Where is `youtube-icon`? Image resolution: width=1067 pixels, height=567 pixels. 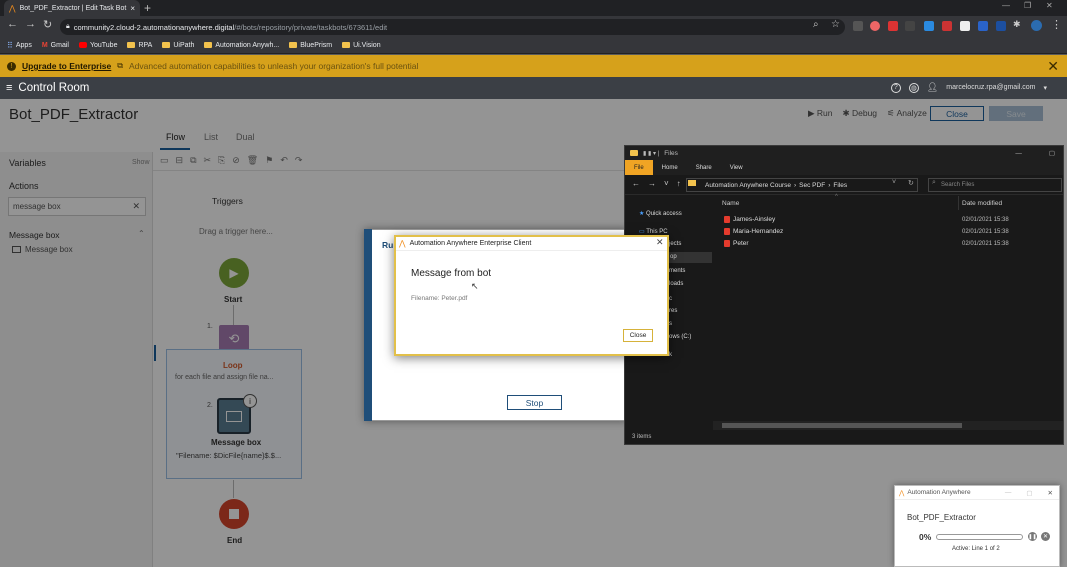
youtube-icon is located at coordinates (82, 45).